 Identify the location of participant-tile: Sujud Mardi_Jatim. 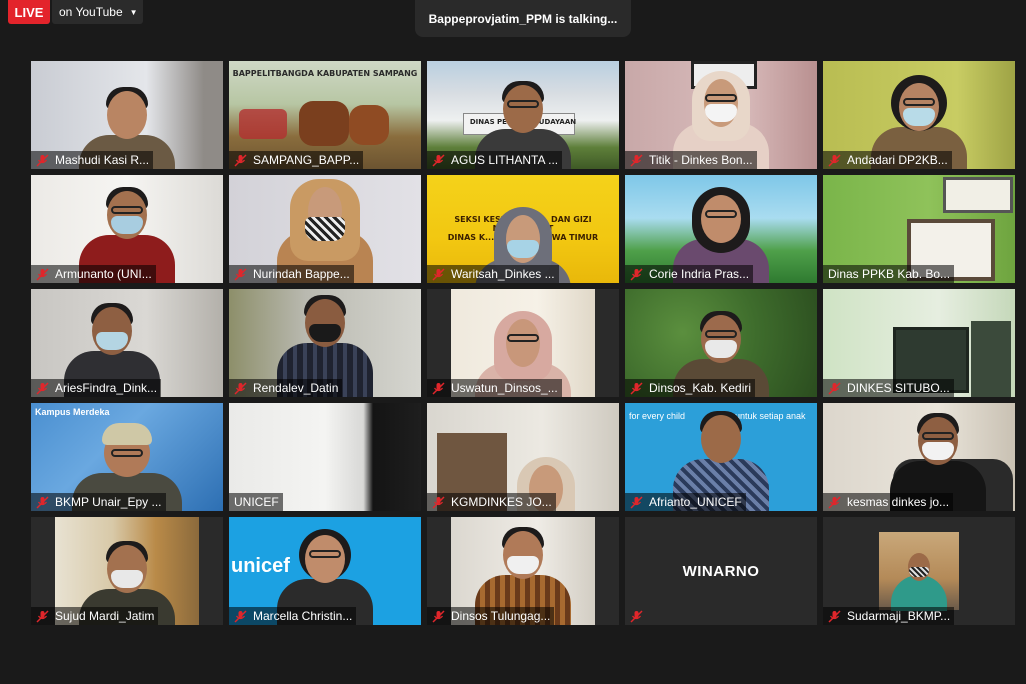
(127, 571).